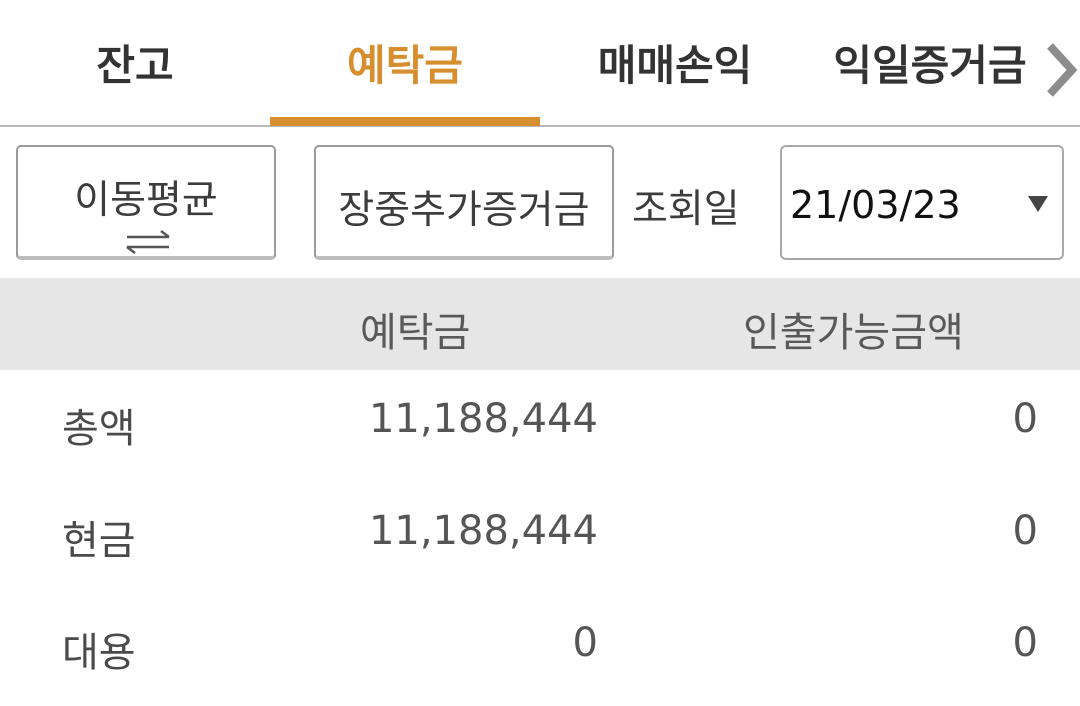 This screenshot has width=1080, height=706. I want to click on chevron-right-icon, so click(1060, 70).